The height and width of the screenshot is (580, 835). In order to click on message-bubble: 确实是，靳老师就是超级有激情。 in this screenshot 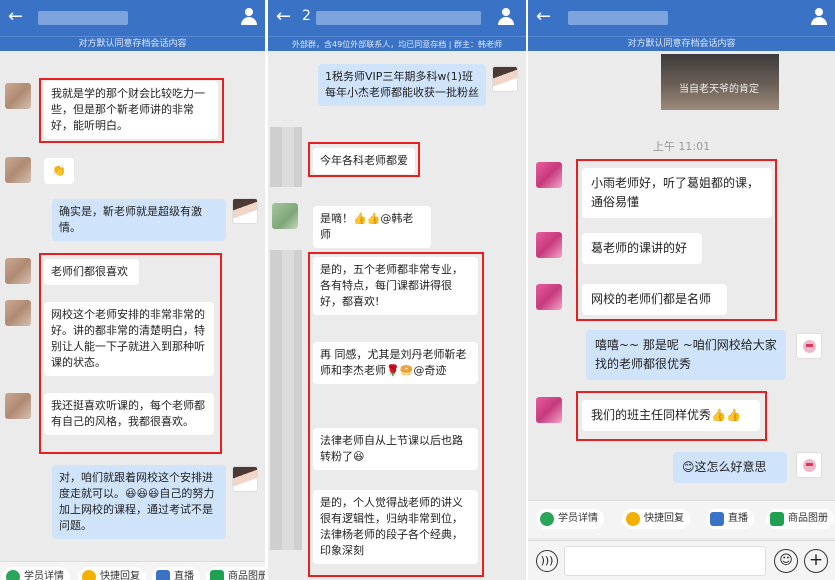, I will do `click(139, 220)`.